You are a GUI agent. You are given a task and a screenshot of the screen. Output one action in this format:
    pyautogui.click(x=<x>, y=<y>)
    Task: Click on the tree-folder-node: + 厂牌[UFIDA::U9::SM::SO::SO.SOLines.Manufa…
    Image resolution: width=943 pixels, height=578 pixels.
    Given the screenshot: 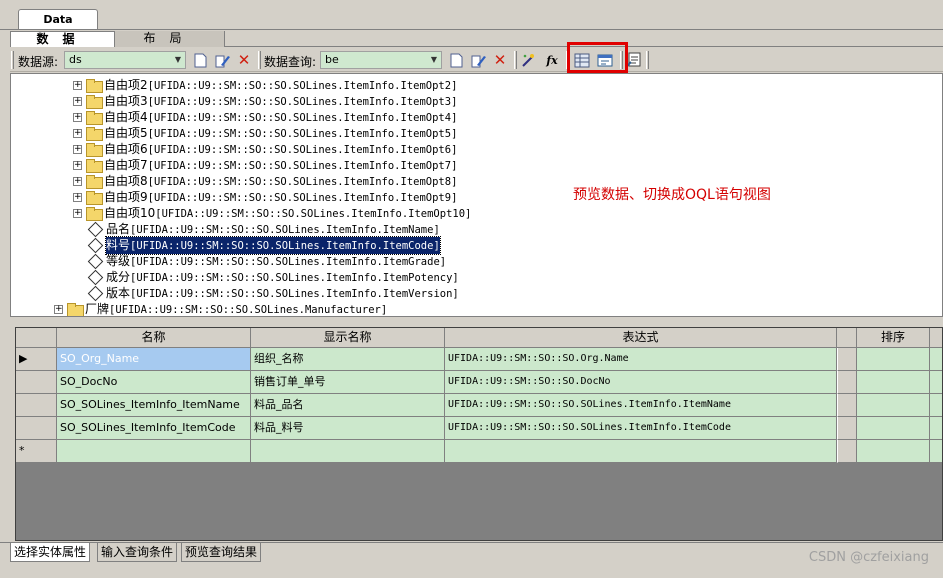 What is the action you would take?
    pyautogui.click(x=220, y=309)
    